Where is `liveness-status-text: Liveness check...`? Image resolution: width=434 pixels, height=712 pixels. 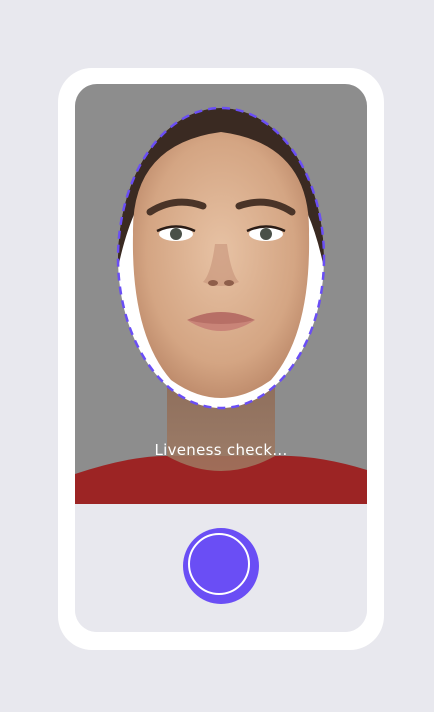
liveness-status-text: Liveness check... is located at coordinates (221, 450).